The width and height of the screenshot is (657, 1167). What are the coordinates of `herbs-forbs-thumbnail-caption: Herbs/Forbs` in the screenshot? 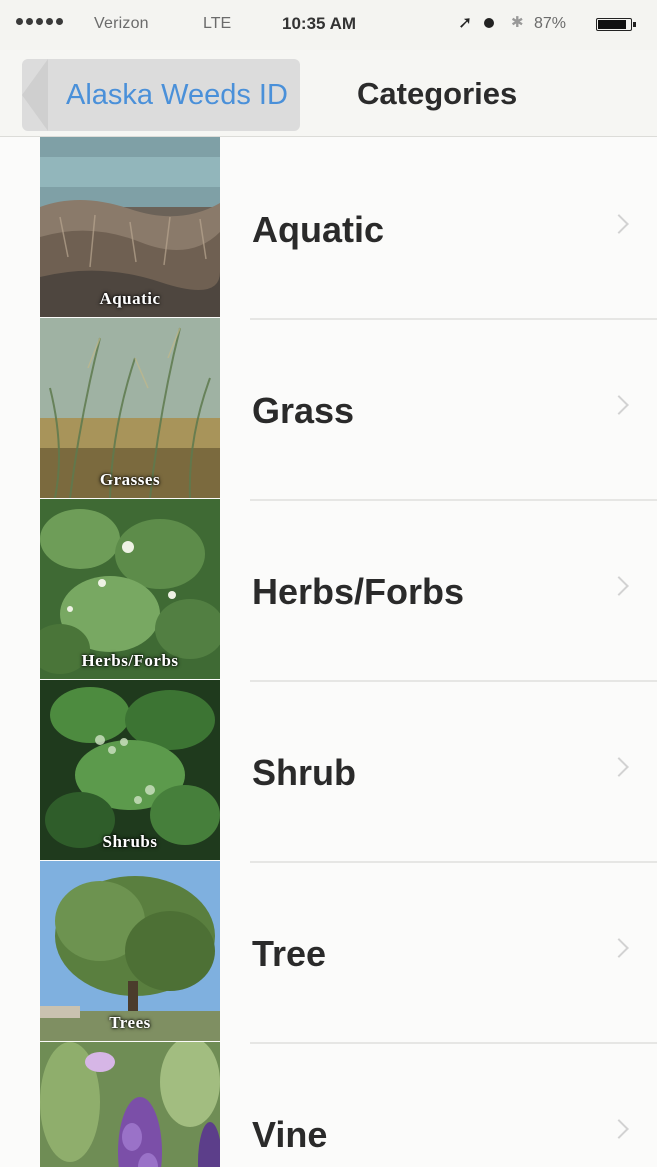 It's located at (130, 660).